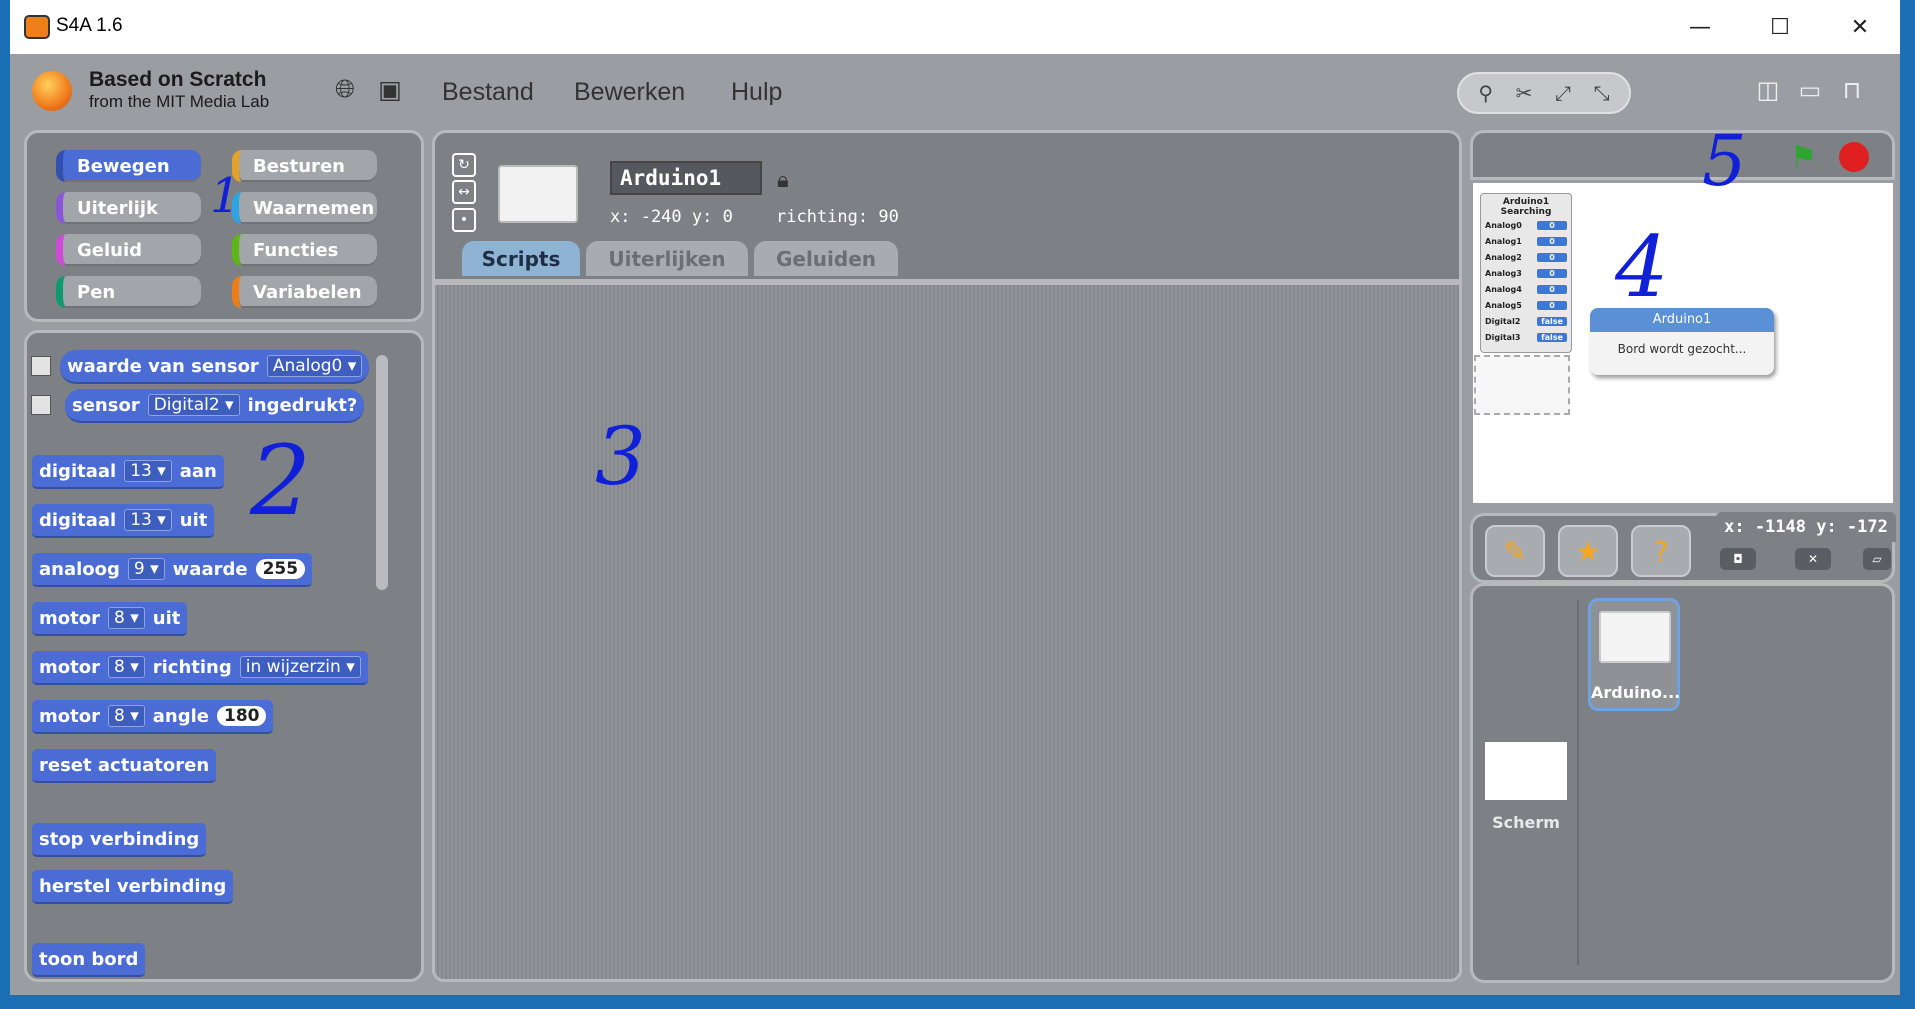  I want to click on block-text: digitaal, so click(78, 471).